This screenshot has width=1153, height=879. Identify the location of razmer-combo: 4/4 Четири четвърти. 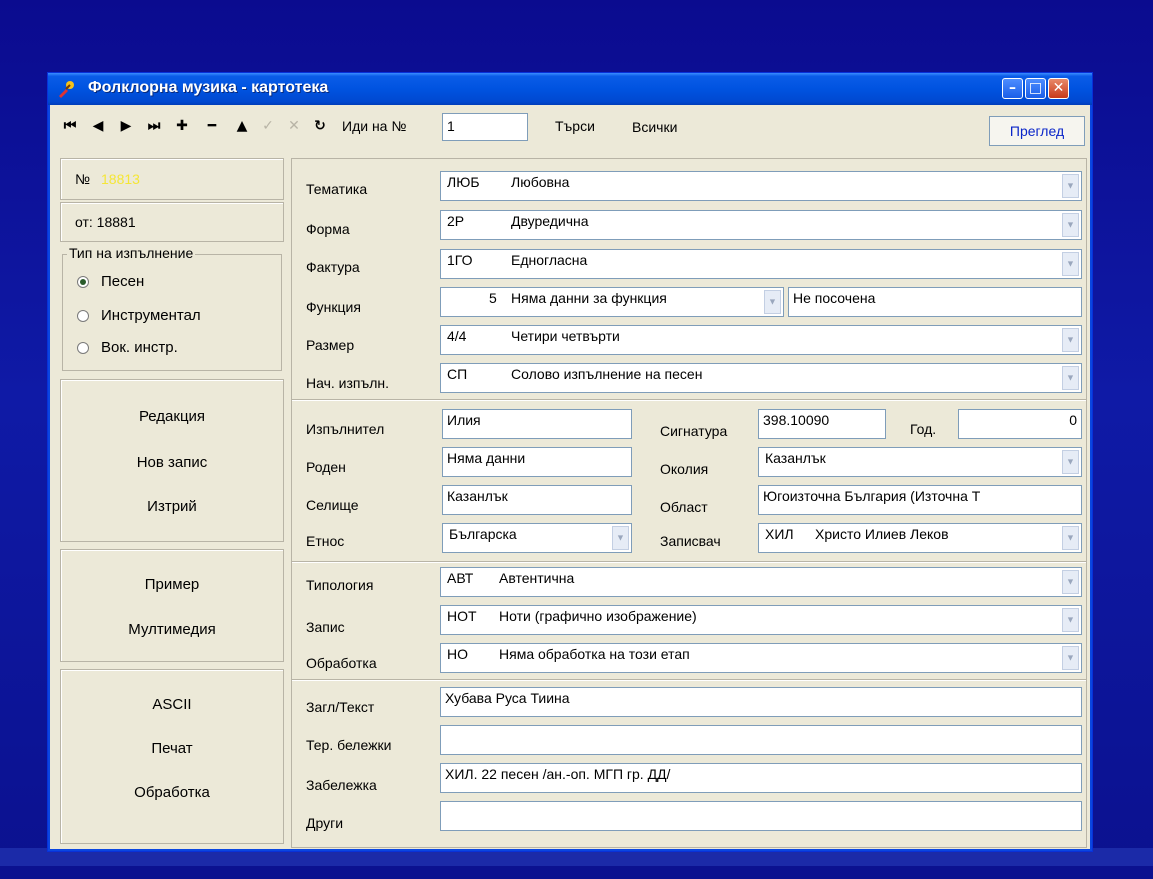
(761, 340).